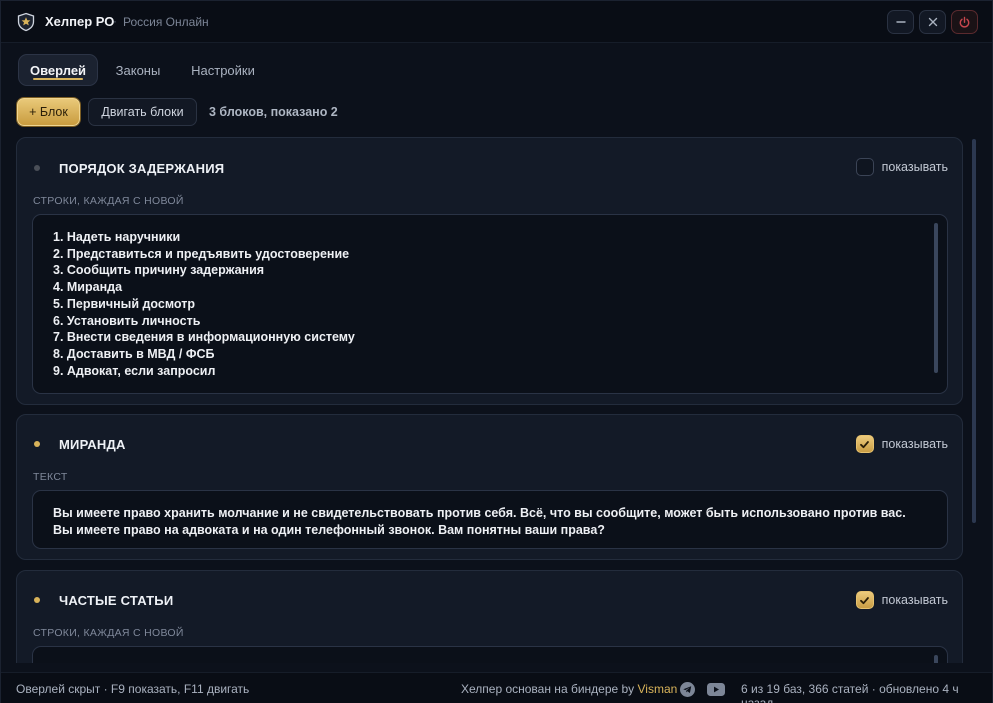 The height and width of the screenshot is (703, 993). I want to click on lines-textarea, so click(490, 654).